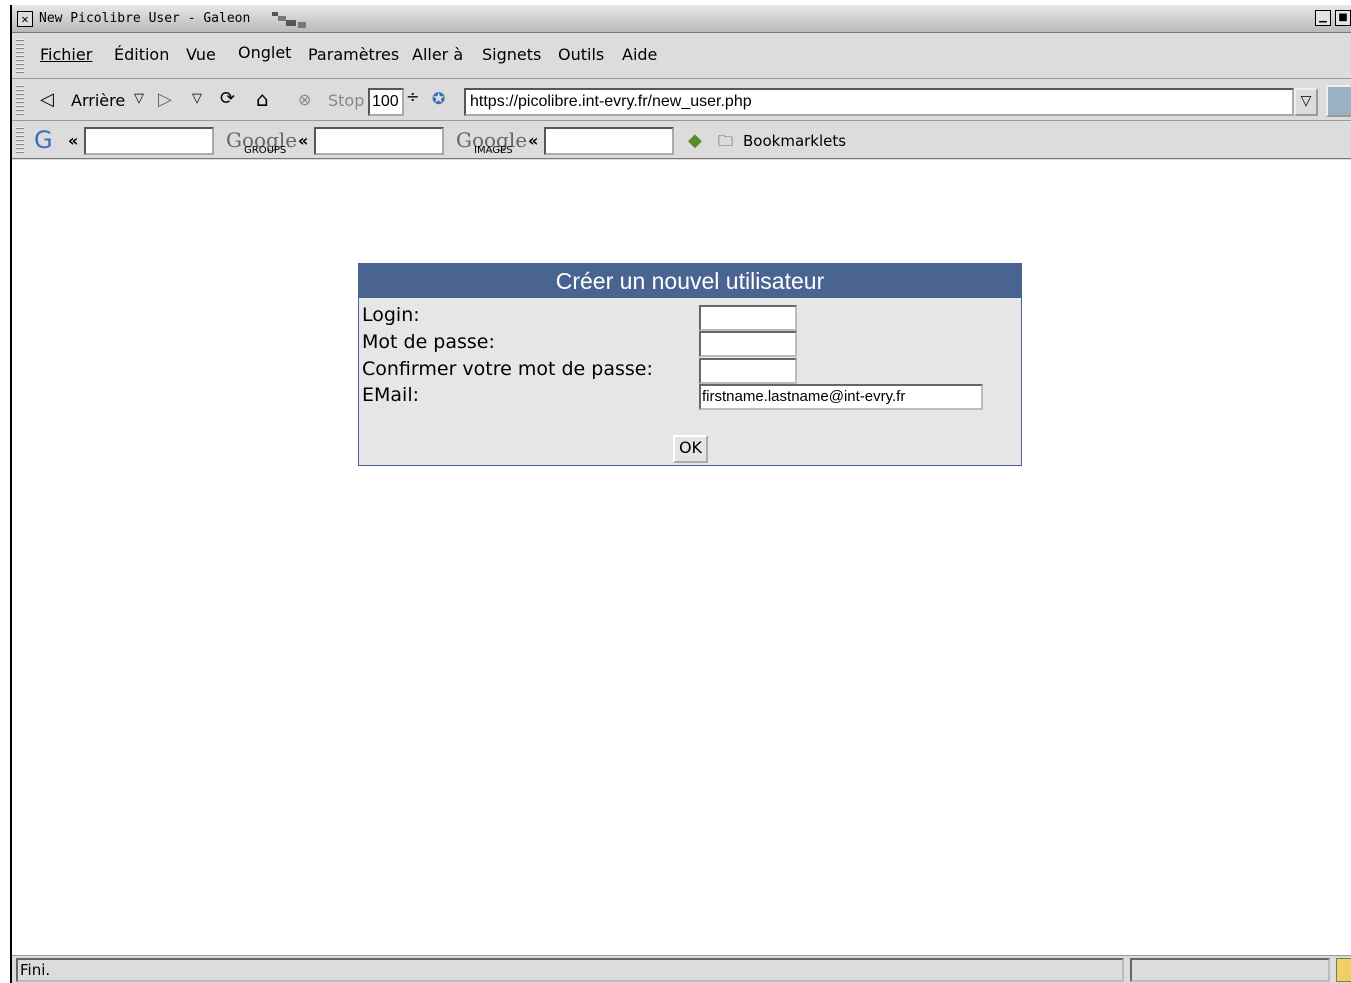 This screenshot has height=983, width=1351. I want to click on form-title: Créer un nouvel utilisateur, so click(690, 281).